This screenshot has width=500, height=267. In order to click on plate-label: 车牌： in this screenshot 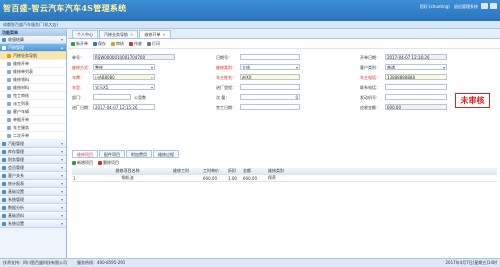, I will do `click(78, 77)`.